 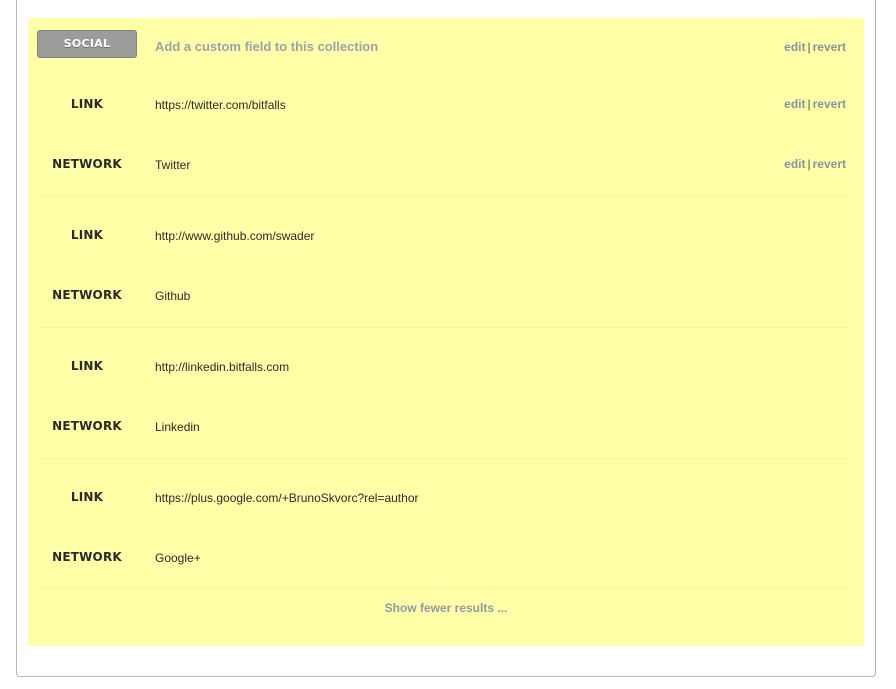 What do you see at coordinates (446, 427) in the screenshot?
I see `field-row-network: NETWORK Linkedin` at bounding box center [446, 427].